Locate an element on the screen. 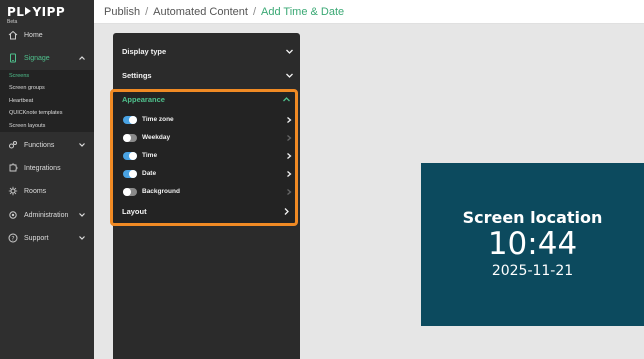  subnav-heartbeat: Heartbeat is located at coordinates (21, 101).